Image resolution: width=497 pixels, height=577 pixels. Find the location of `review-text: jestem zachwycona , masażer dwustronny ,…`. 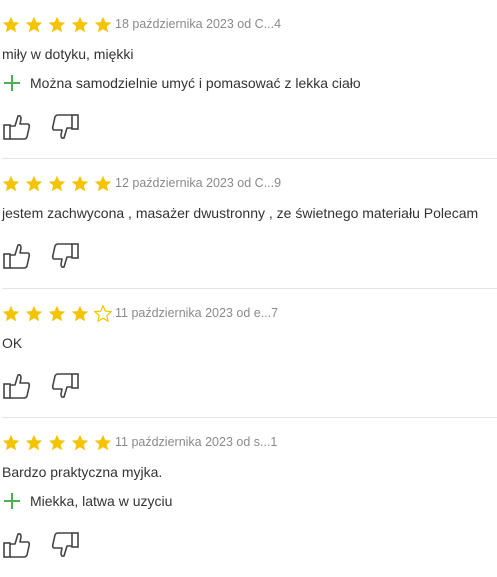

review-text: jestem zachwycona , masażer dwustronny ,… is located at coordinates (240, 213).